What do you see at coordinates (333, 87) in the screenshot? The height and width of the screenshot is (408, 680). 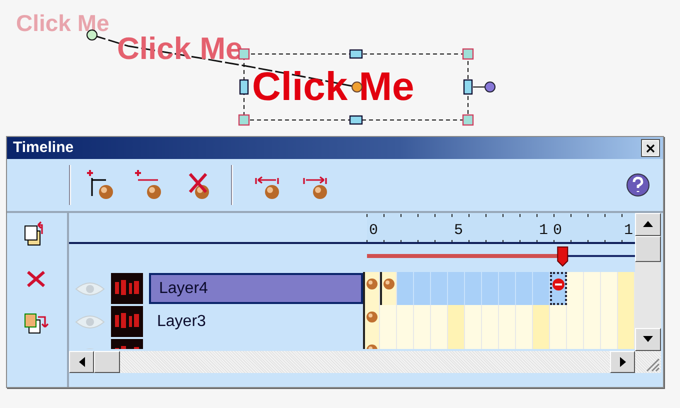 I see `canvas-text: Click Me` at bounding box center [333, 87].